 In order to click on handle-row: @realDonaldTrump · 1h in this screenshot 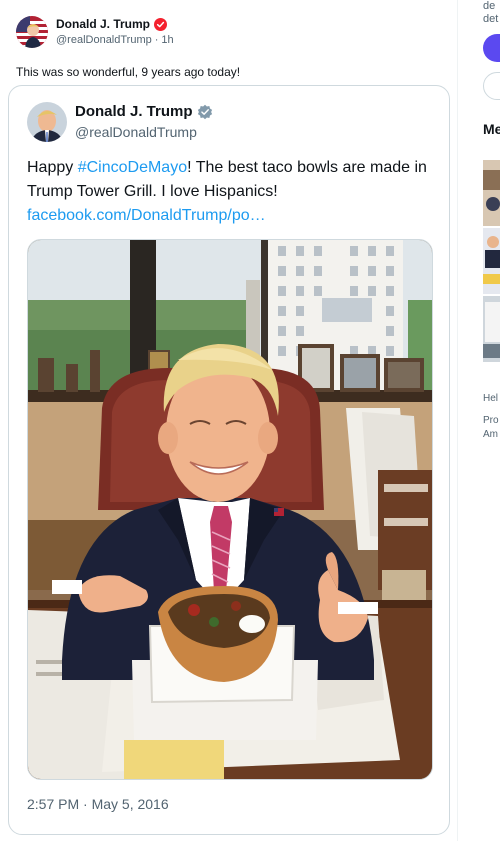, I will do `click(115, 40)`.